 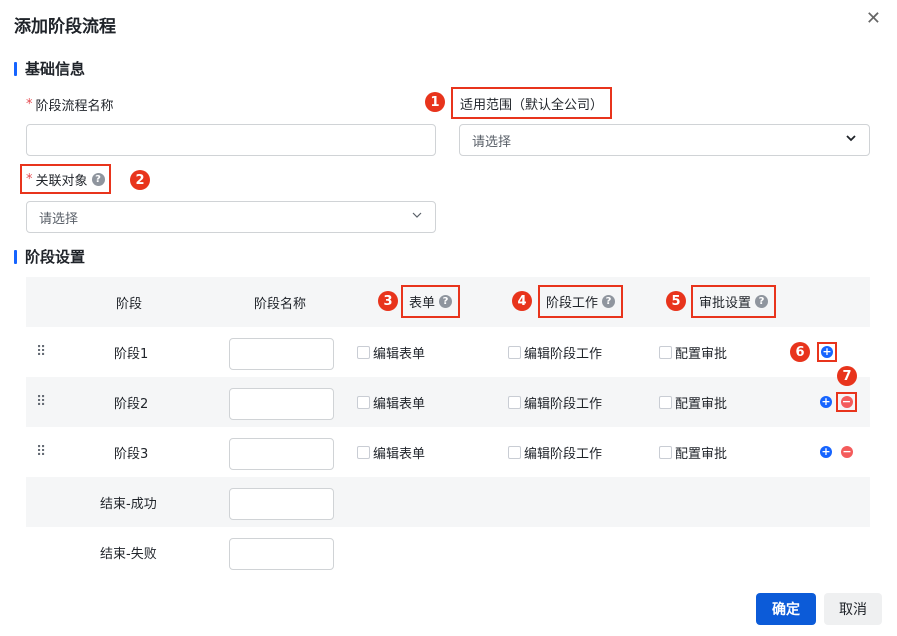 What do you see at coordinates (55, 69) in the screenshot?
I see `section-basic-title: 基础信息` at bounding box center [55, 69].